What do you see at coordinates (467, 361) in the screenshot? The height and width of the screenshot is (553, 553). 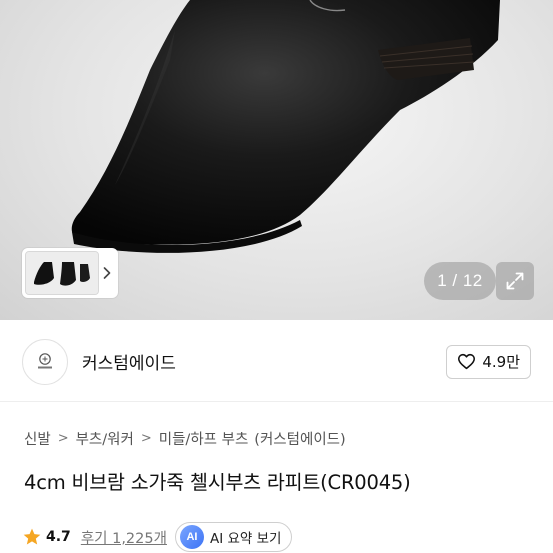 I see `heart-outline-icon` at bounding box center [467, 361].